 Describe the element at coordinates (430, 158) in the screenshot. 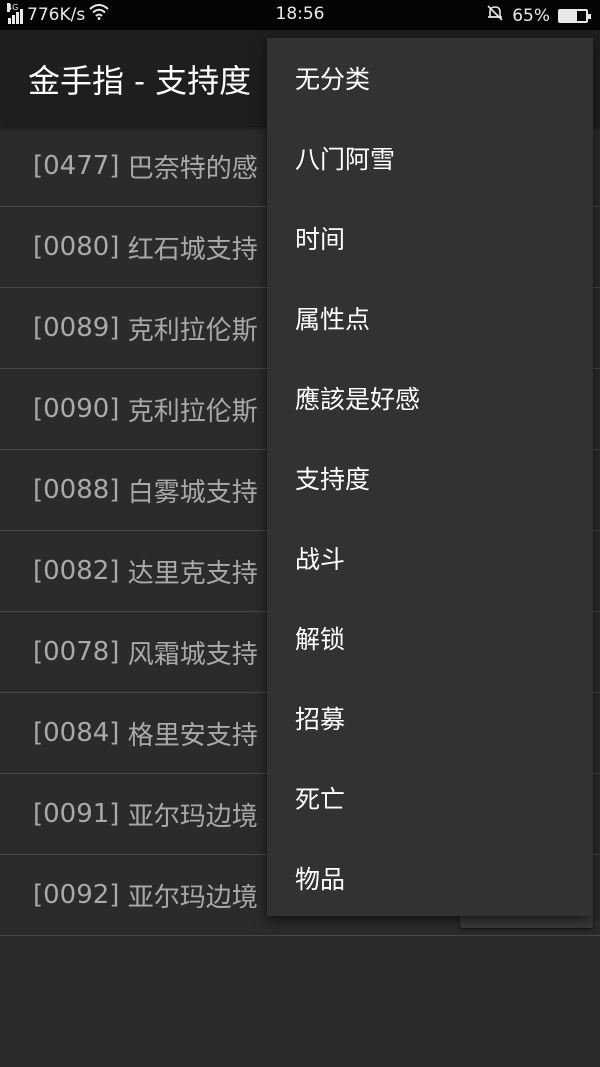

I see `menu-item-bamen-axue: 八门阿雪` at that location.